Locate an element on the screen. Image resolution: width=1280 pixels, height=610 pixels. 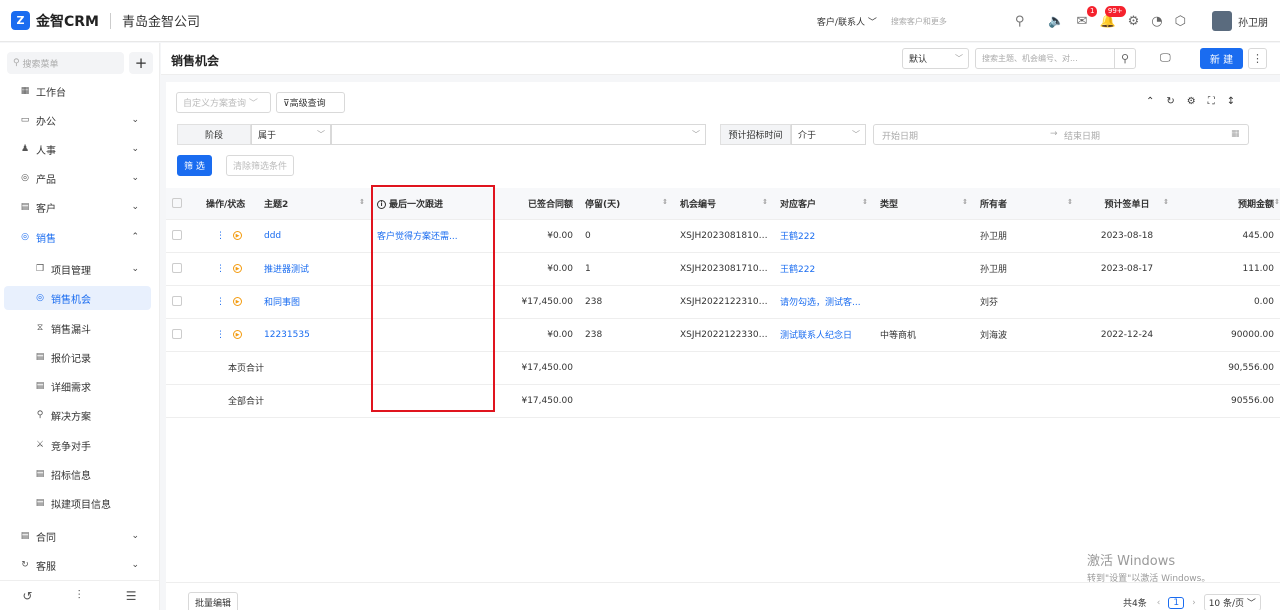
column-header-subject: 主题2 ⇕ is located at coordinates (314, 204).